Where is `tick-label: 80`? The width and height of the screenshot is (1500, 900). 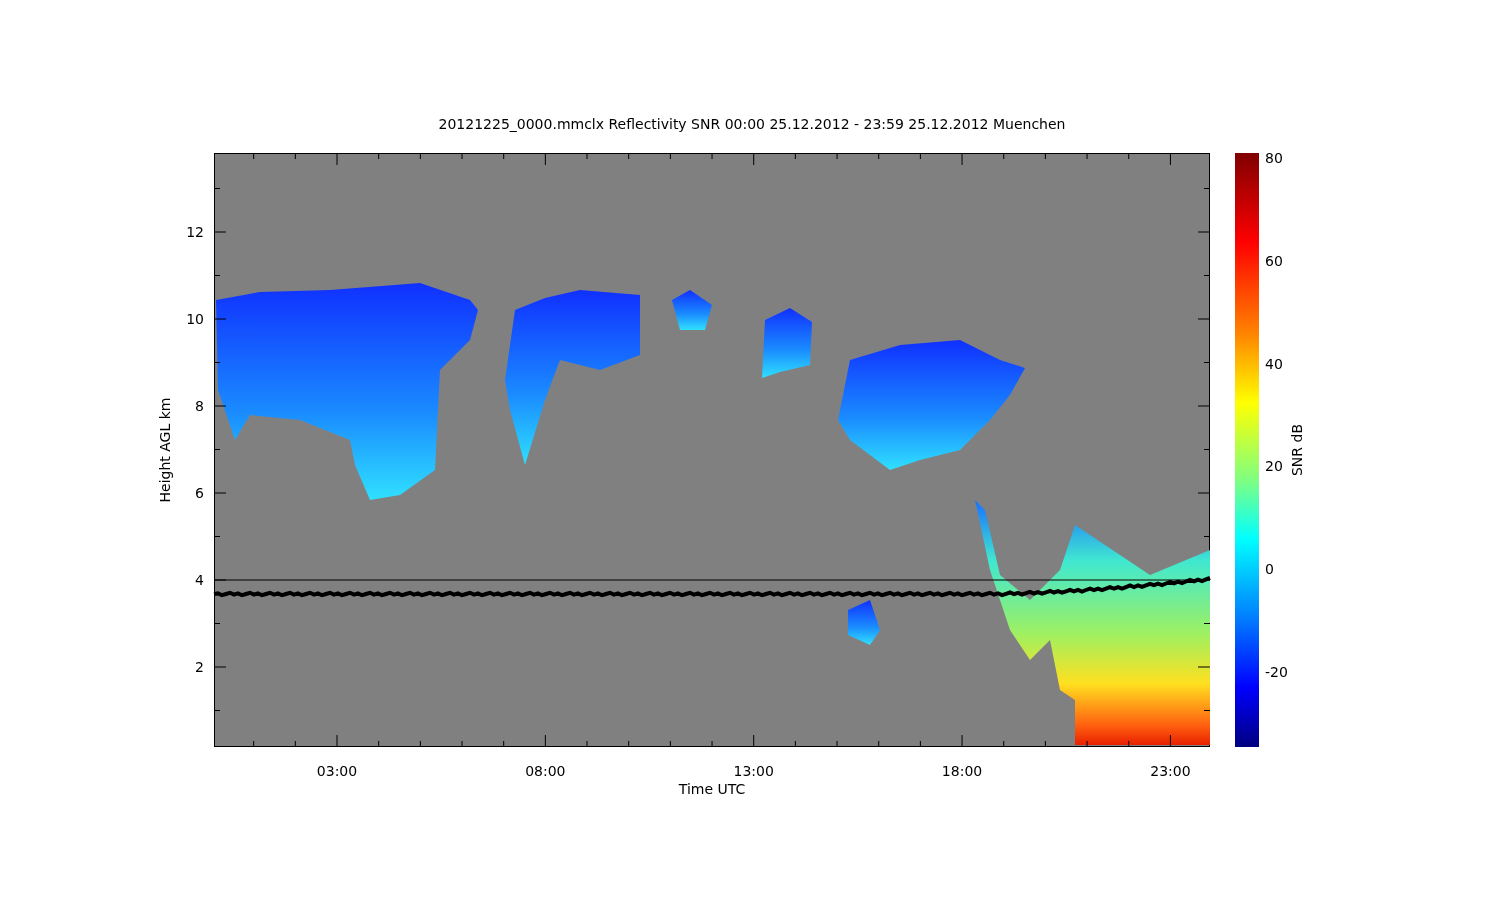 tick-label: 80 is located at coordinates (1274, 158).